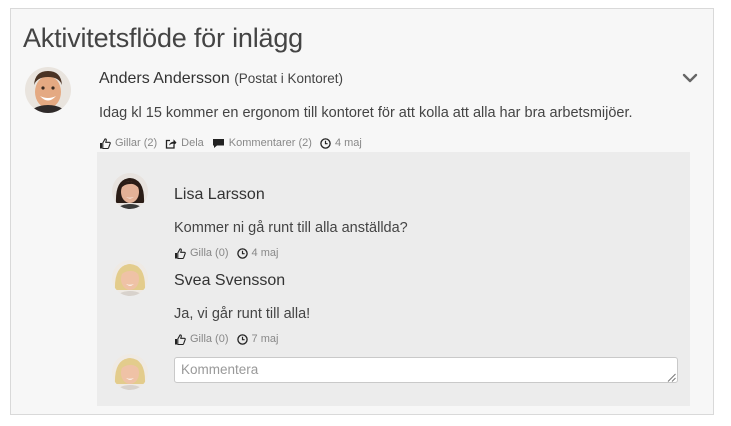 The height and width of the screenshot is (426, 731). What do you see at coordinates (265, 339) in the screenshot?
I see `comment-date-label: 7 maj` at bounding box center [265, 339].